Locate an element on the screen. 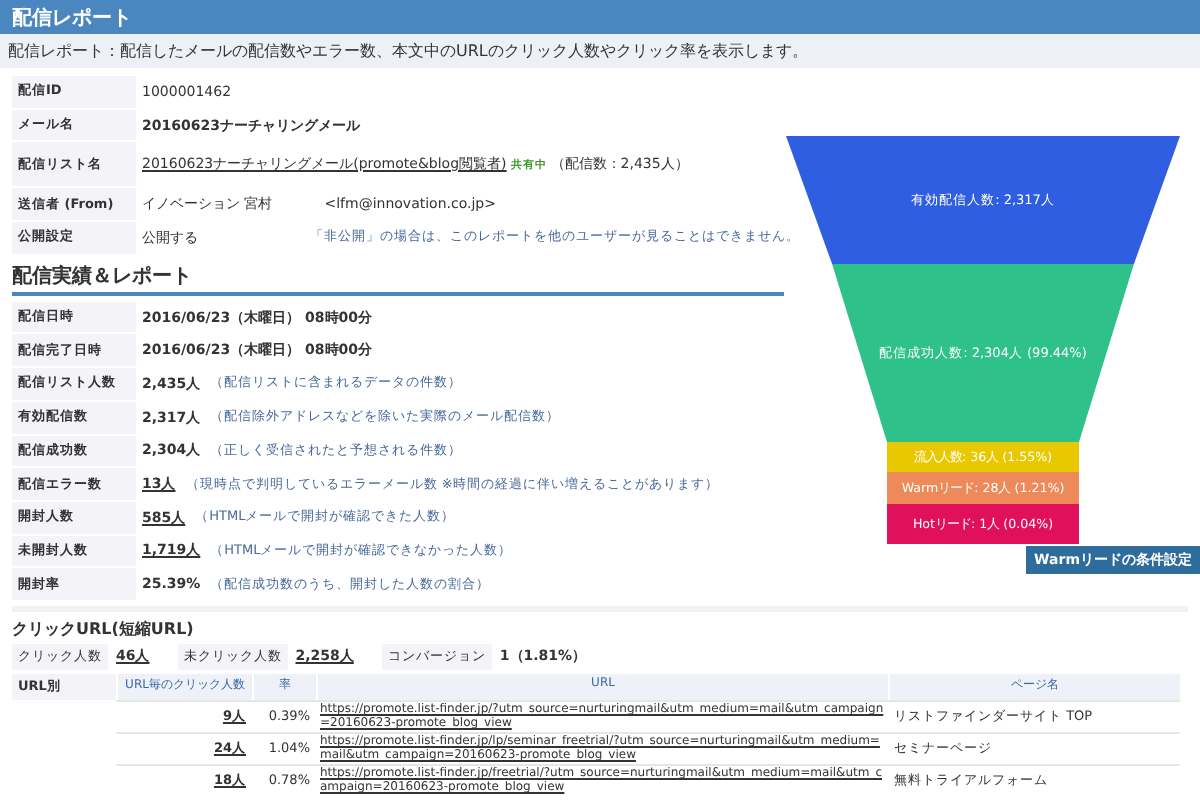 The height and width of the screenshot is (800, 1200). section-heading: クリックURL(短縮URL) is located at coordinates (104, 628).